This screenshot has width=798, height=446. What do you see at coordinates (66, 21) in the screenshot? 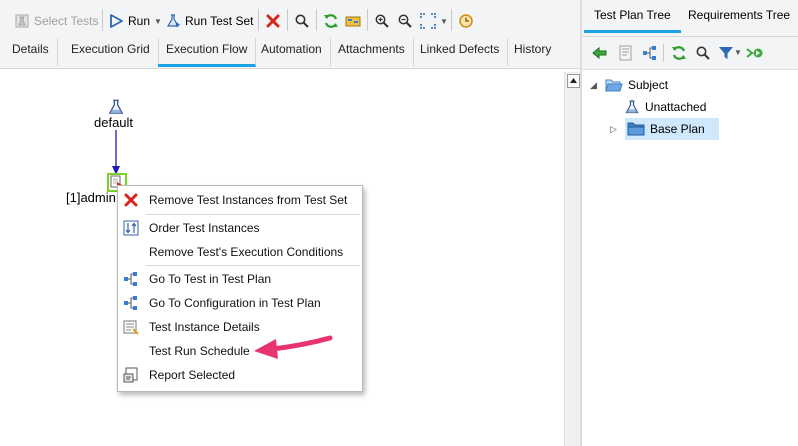
I see `select-tests-label: Select Tests` at bounding box center [66, 21].